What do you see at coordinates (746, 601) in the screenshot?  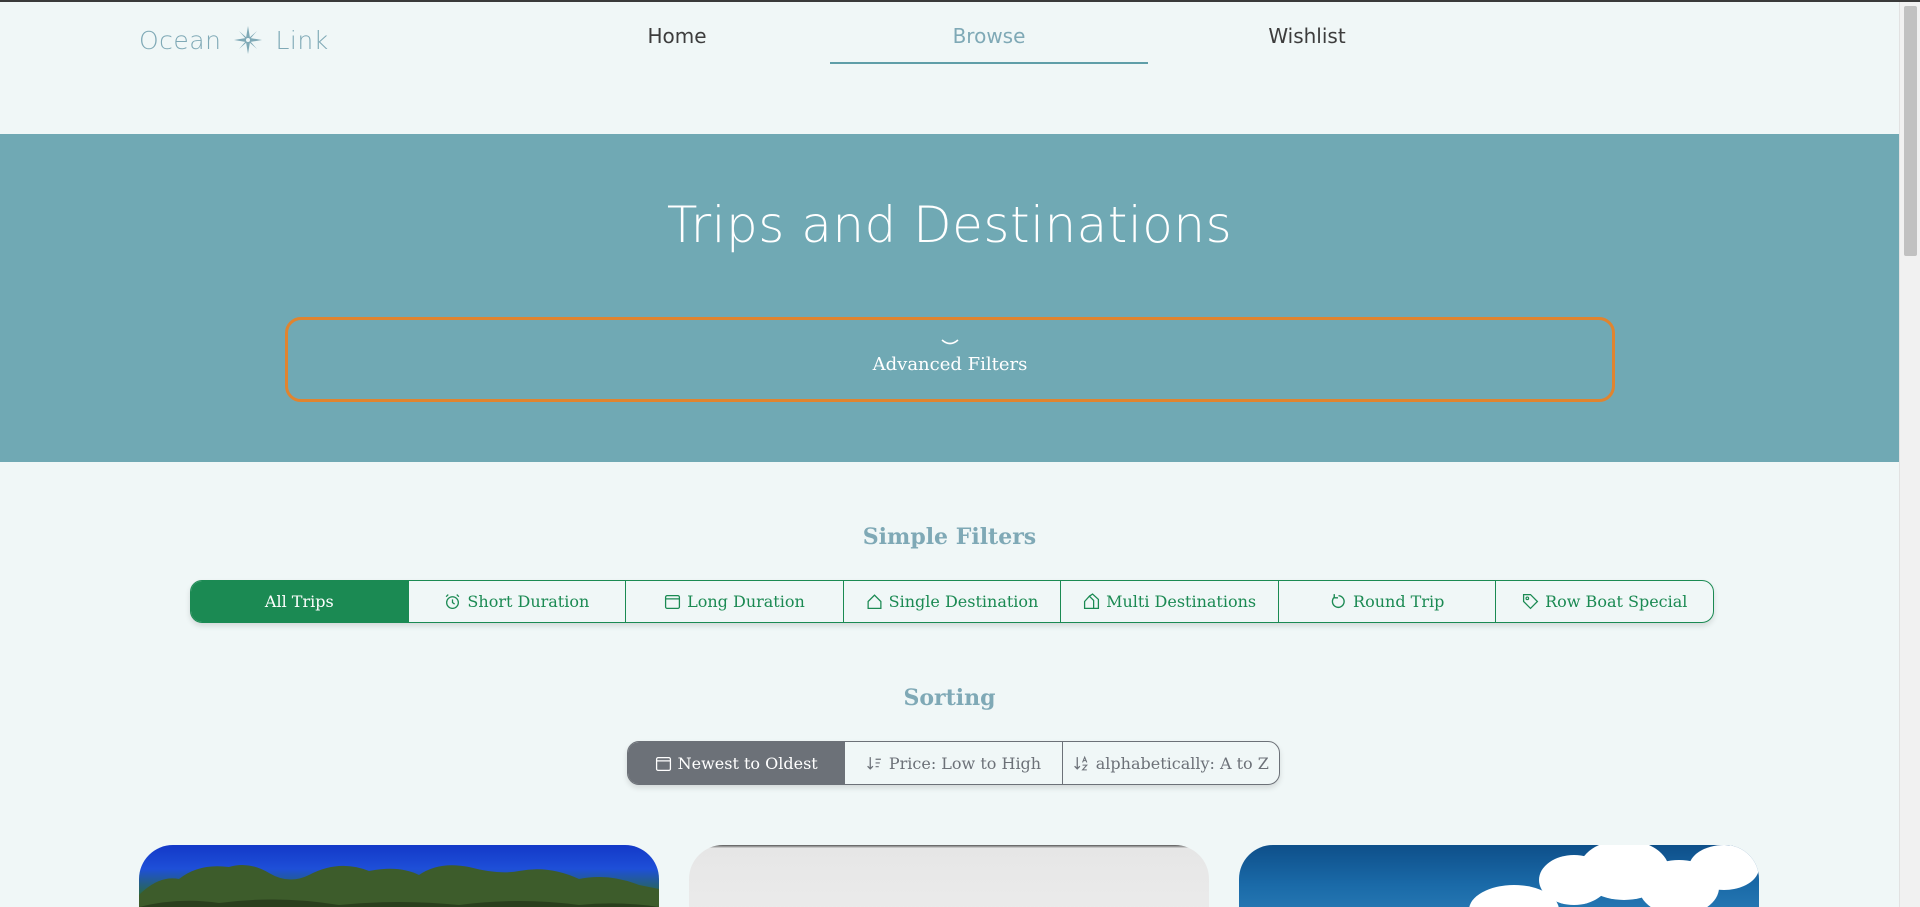 I see `filter-label: Long Duration` at bounding box center [746, 601].